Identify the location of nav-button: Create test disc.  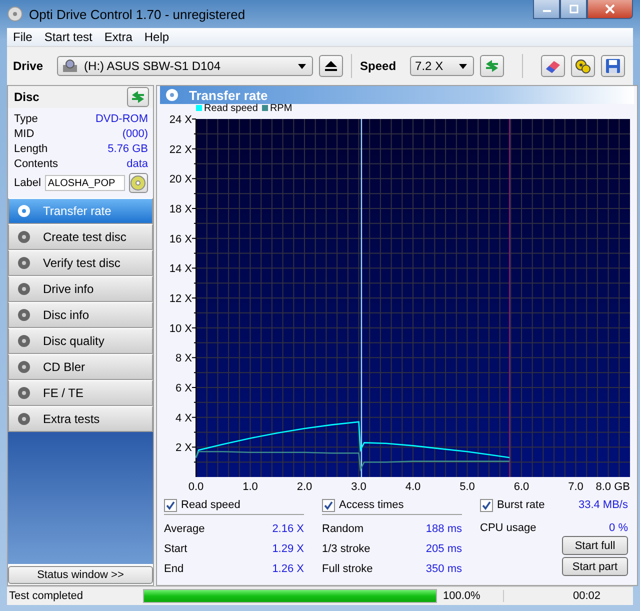
(80, 237).